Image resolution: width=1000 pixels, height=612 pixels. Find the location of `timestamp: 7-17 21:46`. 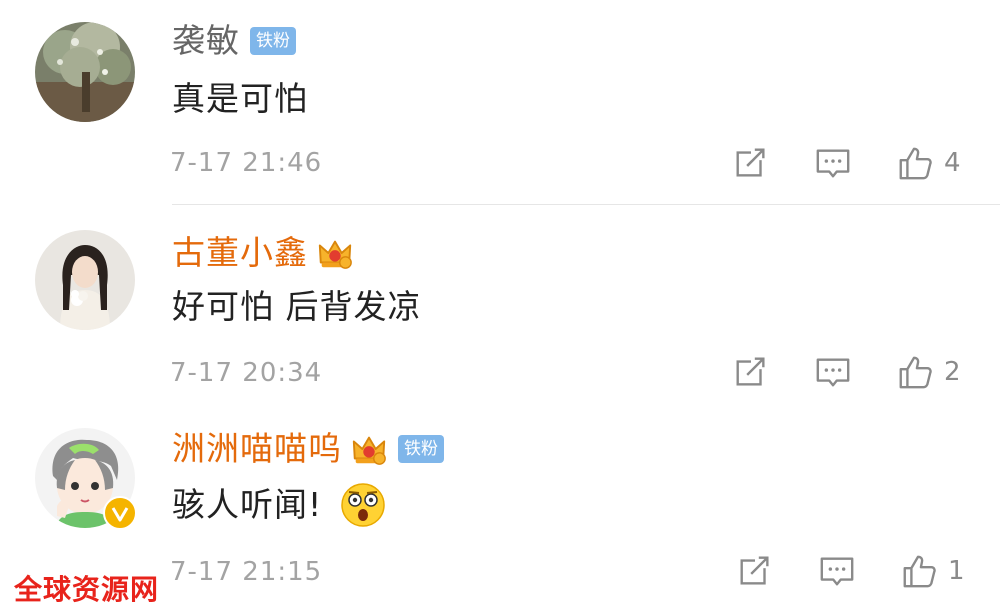

timestamp: 7-17 21:46 is located at coordinates (246, 163).